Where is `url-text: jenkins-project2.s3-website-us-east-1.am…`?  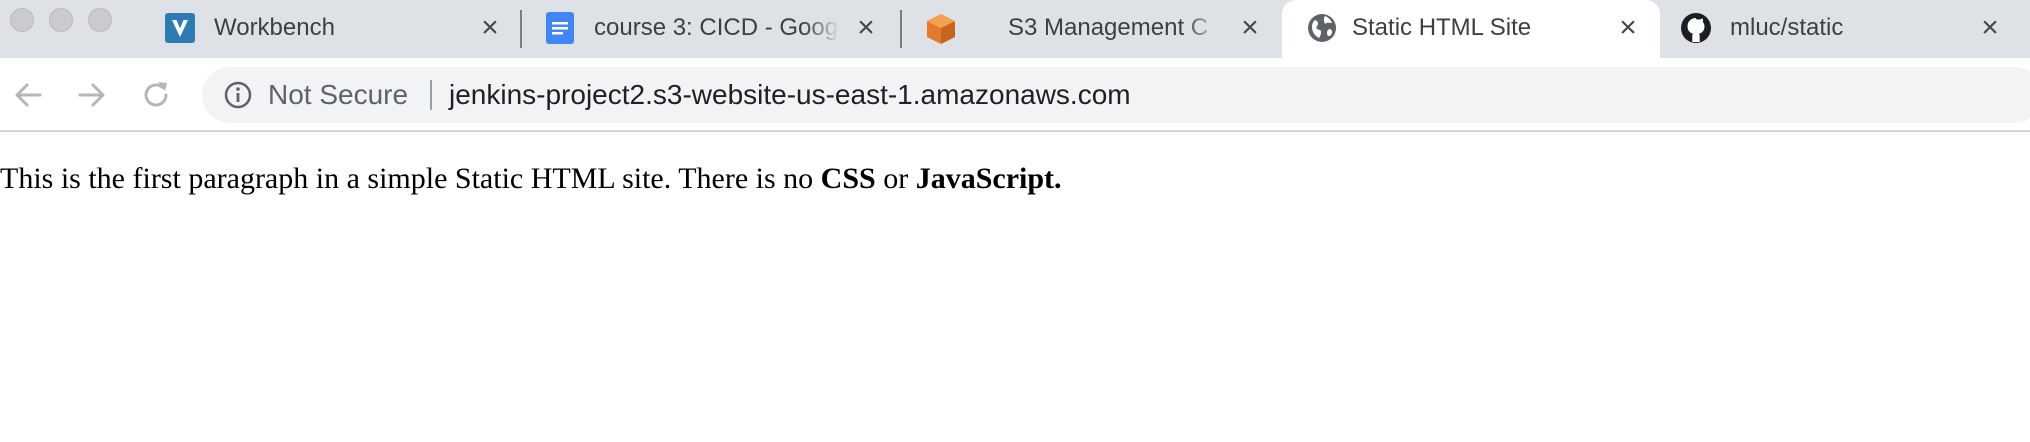 url-text: jenkins-project2.s3-website-us-east-1.am… is located at coordinates (790, 95).